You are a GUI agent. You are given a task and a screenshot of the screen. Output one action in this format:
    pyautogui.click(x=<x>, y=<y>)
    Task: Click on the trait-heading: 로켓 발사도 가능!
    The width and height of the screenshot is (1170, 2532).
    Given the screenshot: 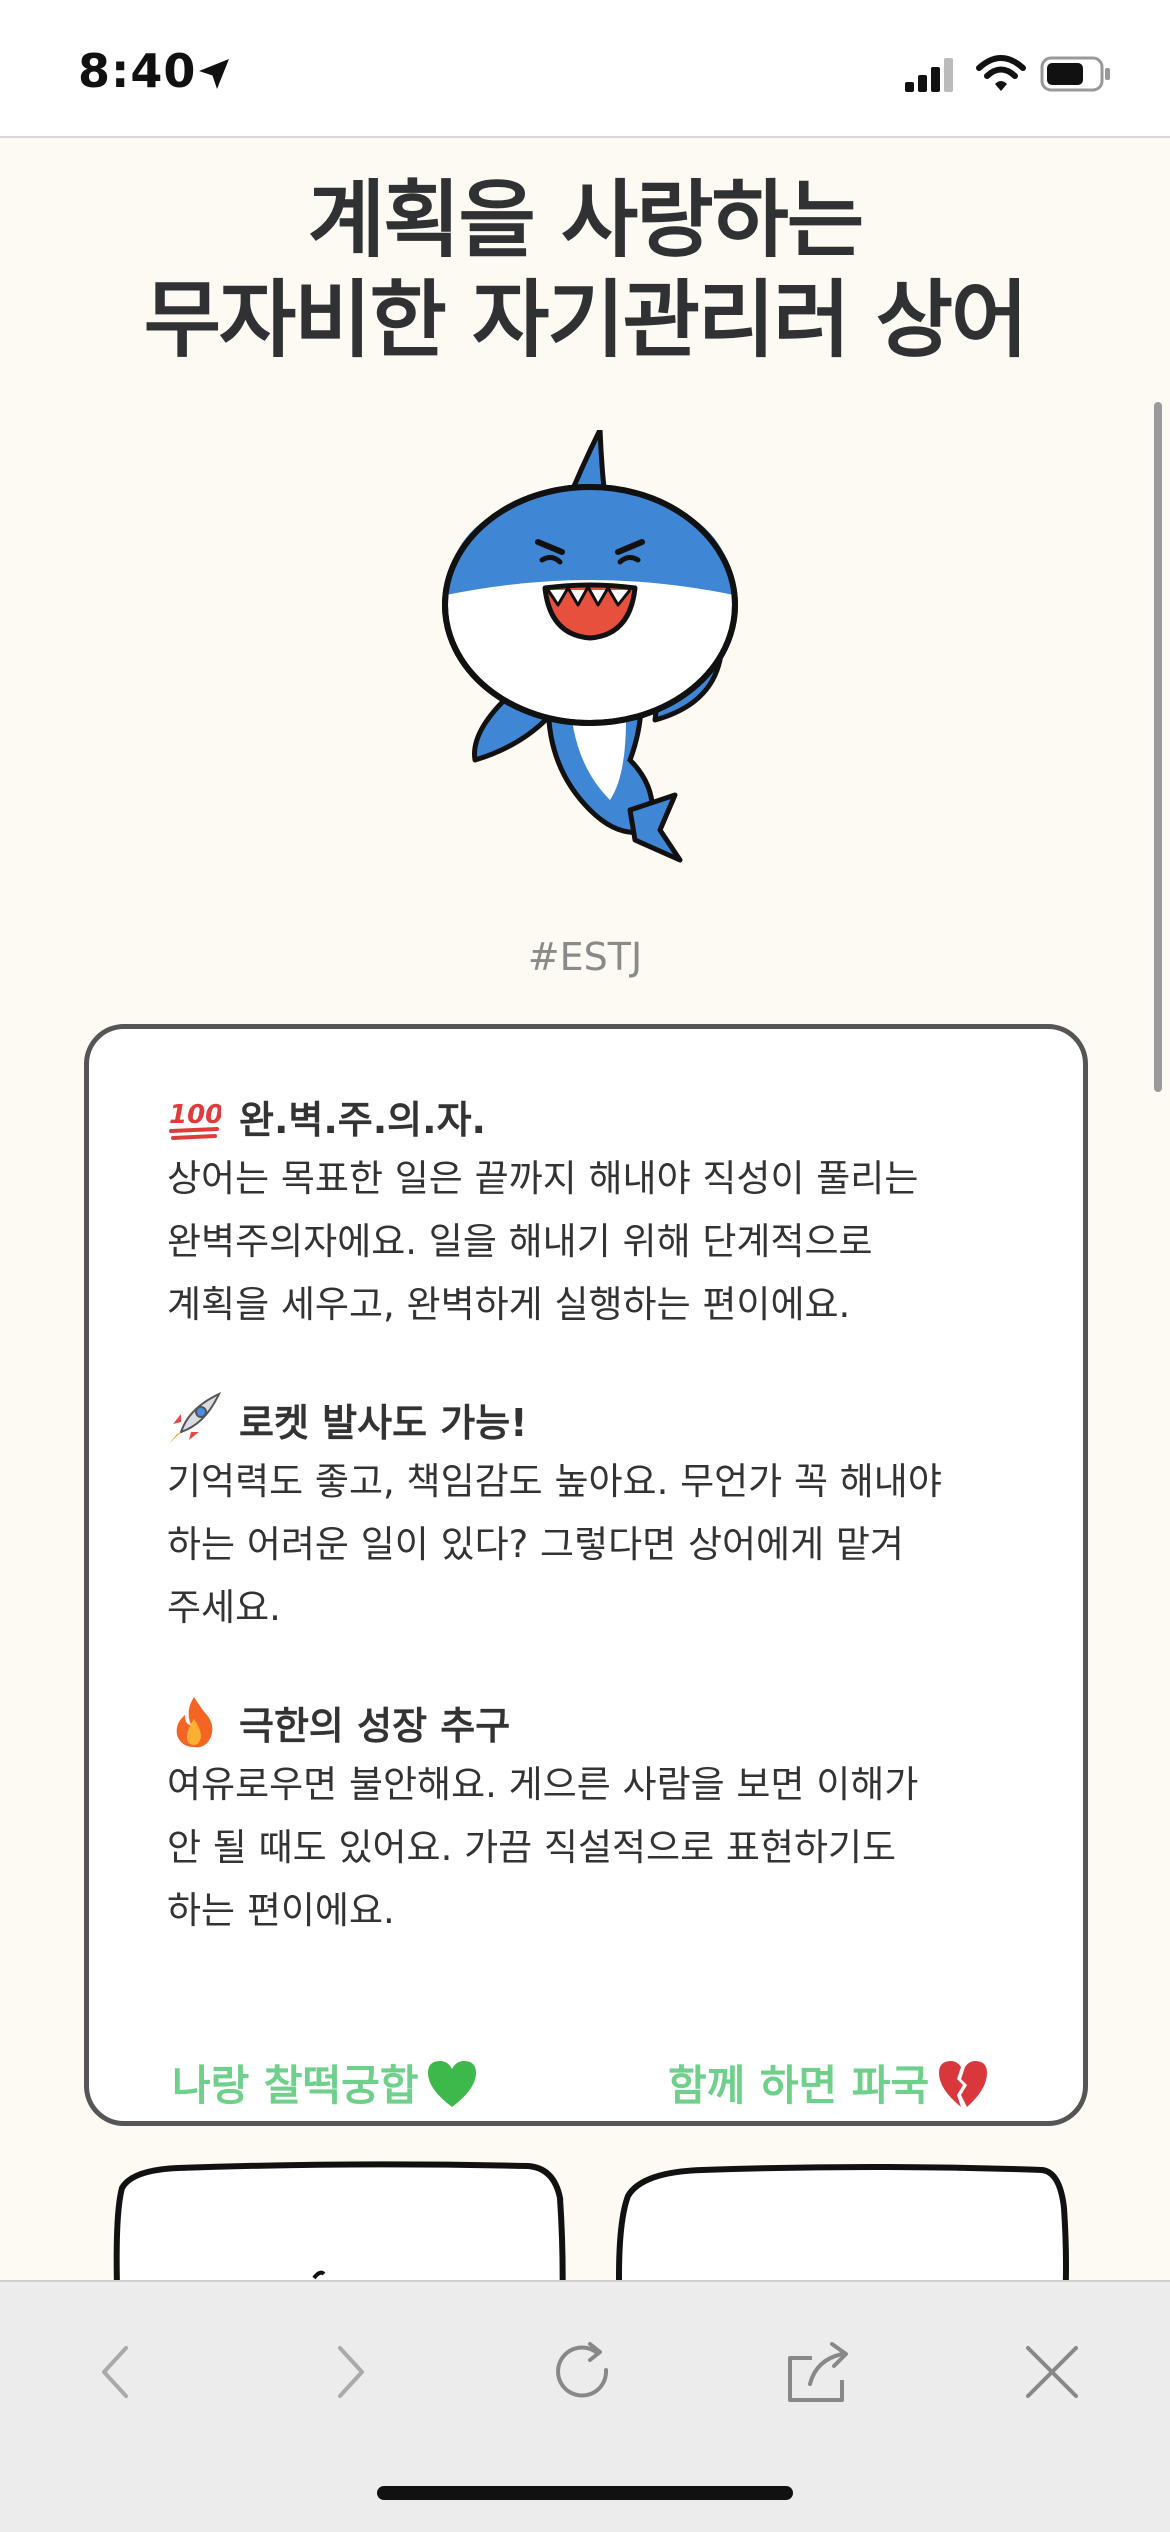 What is the action you would take?
    pyautogui.click(x=383, y=1422)
    